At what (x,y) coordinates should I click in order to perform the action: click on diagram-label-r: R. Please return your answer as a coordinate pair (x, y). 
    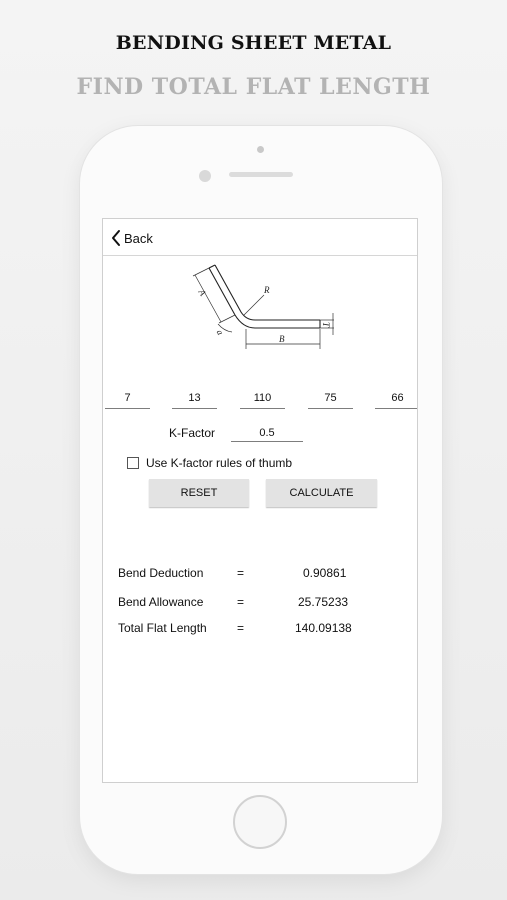
    Looking at the image, I should click on (266, 290).